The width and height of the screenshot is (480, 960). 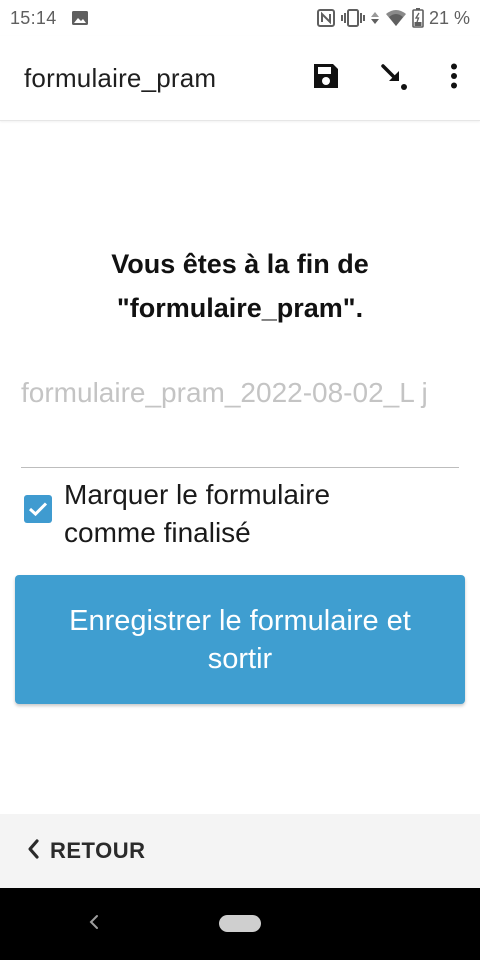 What do you see at coordinates (240, 415) in the screenshot?
I see `instance-name-input: formulaire_pram_2022-08-02_L j` at bounding box center [240, 415].